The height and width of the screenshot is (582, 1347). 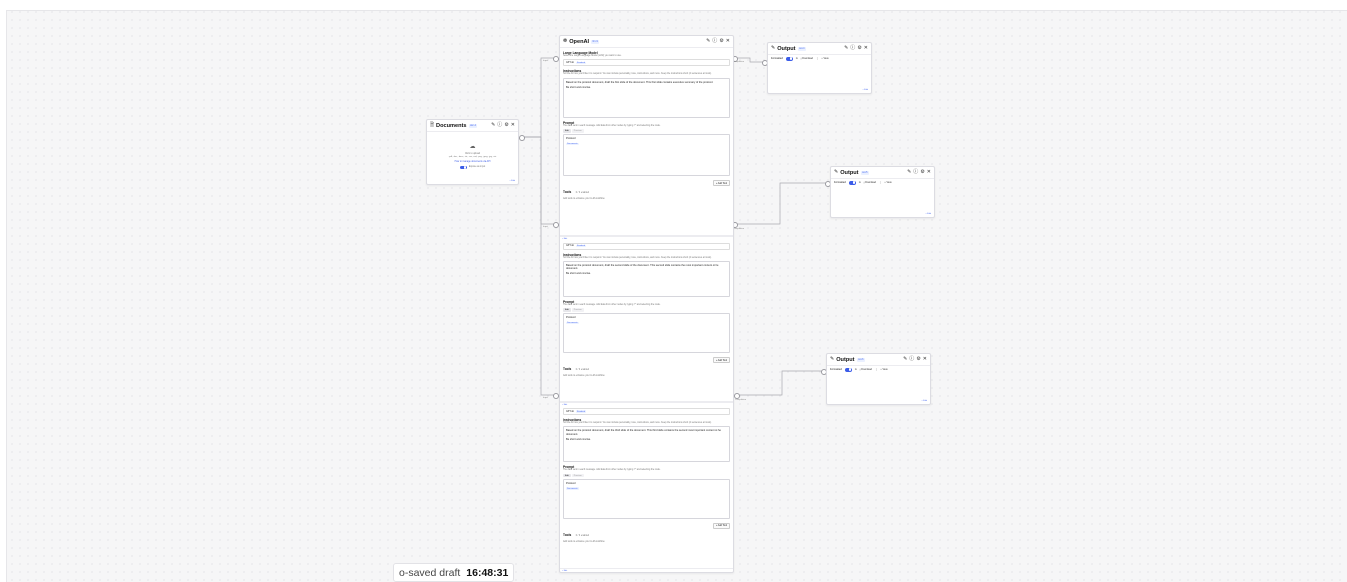 What do you see at coordinates (463, 167) in the screenshot?
I see `expose-input-toggle` at bounding box center [463, 167].